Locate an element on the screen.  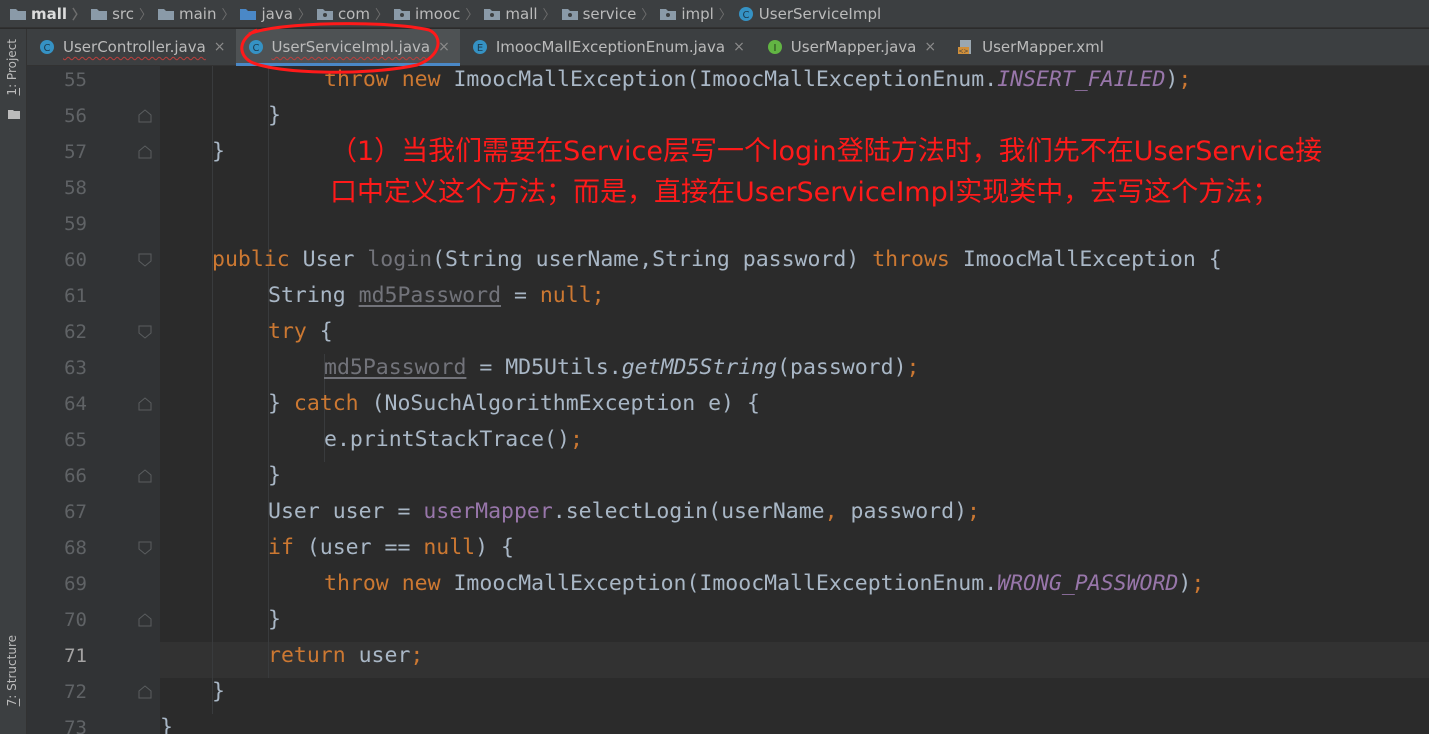
breadcrumb-item-service: service 〉 is located at coordinates (611, 13).